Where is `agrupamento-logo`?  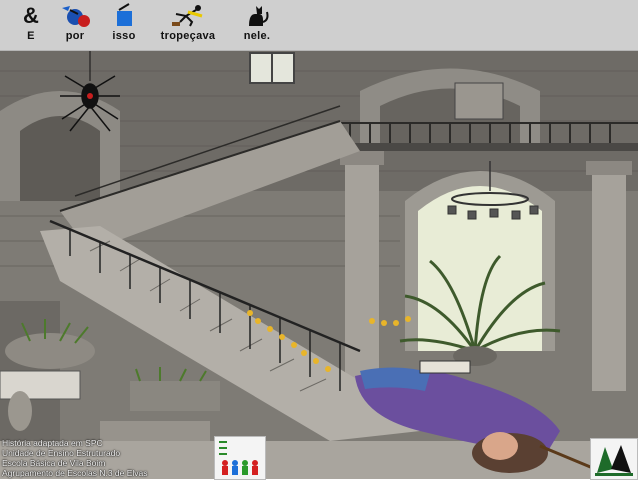
agrupamento-logo is located at coordinates (614, 459).